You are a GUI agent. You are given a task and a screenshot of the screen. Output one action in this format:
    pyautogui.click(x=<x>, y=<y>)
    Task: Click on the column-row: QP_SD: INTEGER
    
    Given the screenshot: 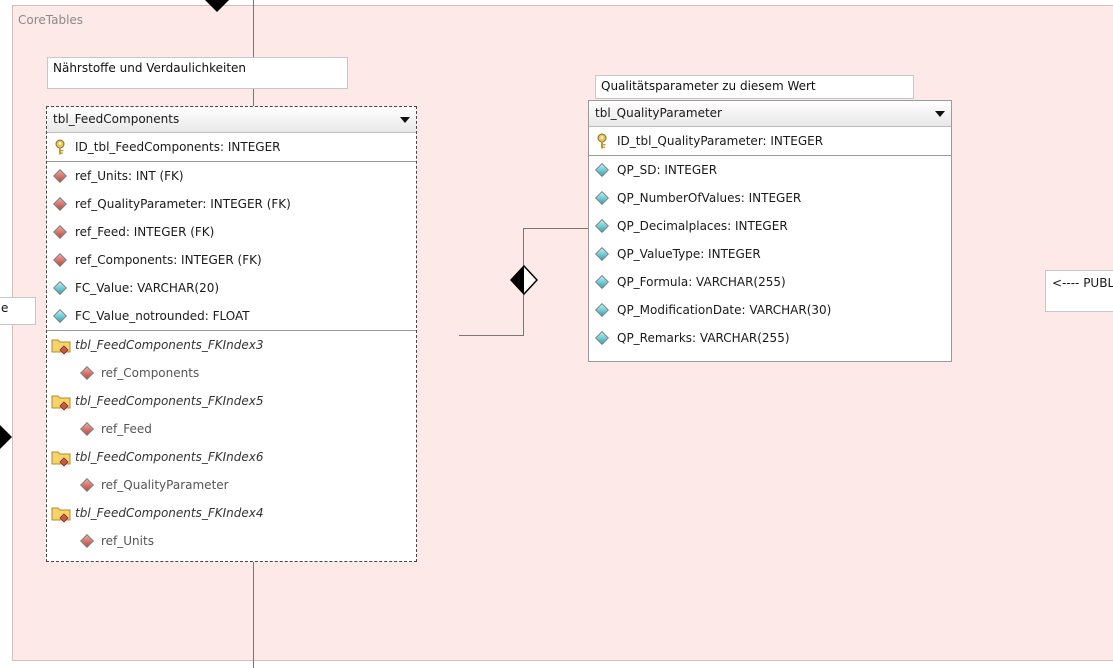 What is the action you would take?
    pyautogui.click(x=770, y=170)
    